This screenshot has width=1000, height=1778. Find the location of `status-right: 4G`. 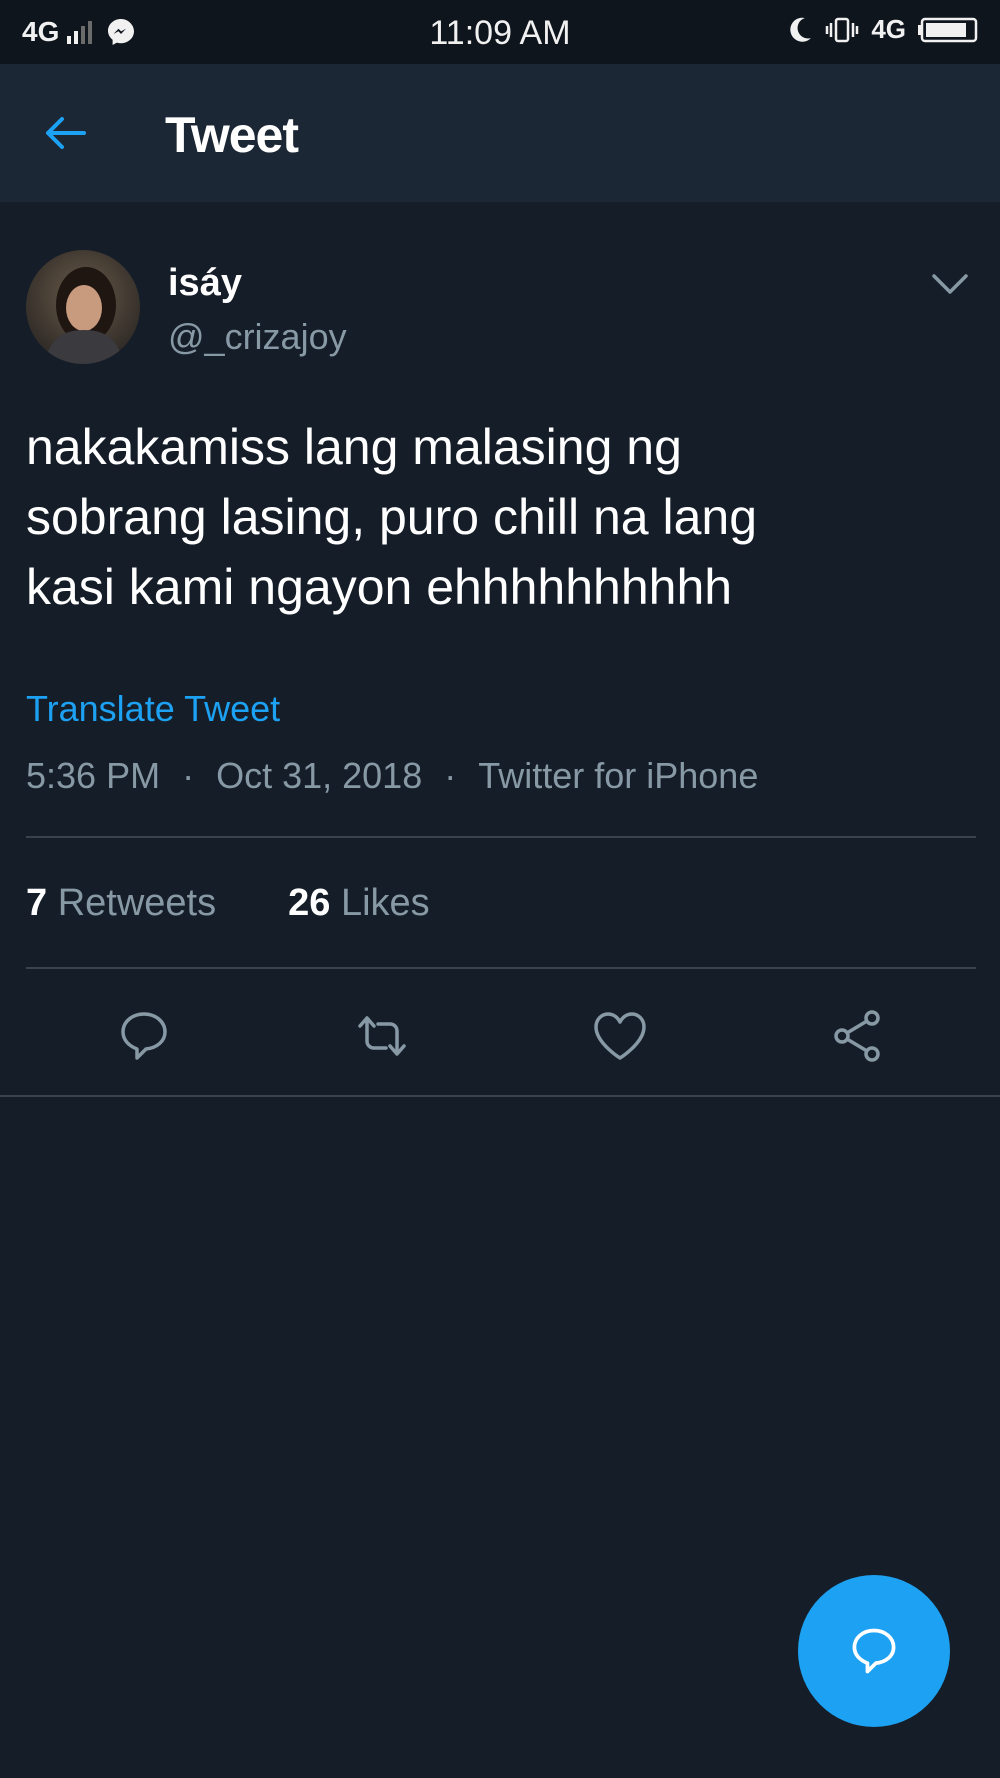

status-right: 4G is located at coordinates (884, 29).